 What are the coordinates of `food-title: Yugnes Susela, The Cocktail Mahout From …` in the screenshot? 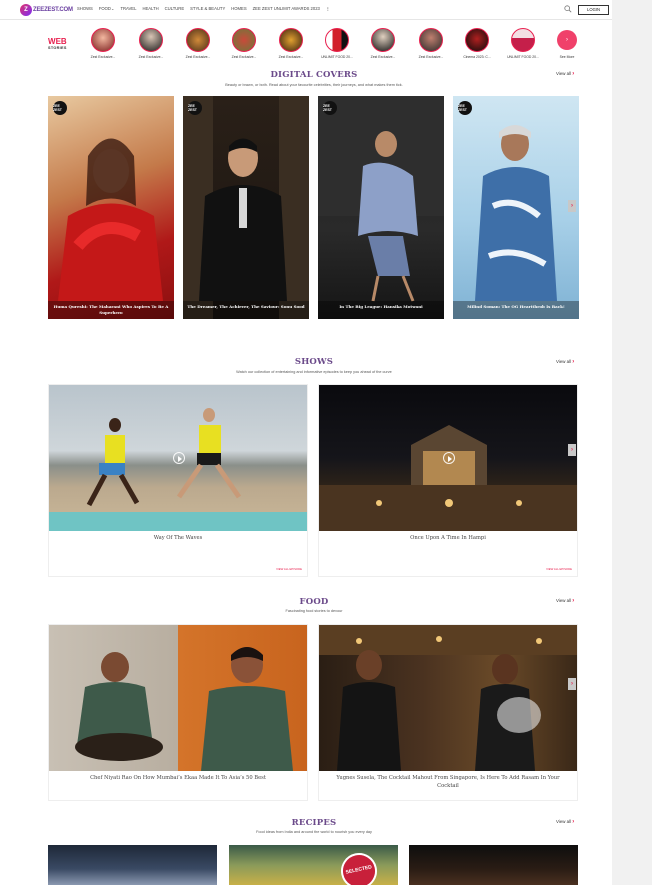 It's located at (448, 782).